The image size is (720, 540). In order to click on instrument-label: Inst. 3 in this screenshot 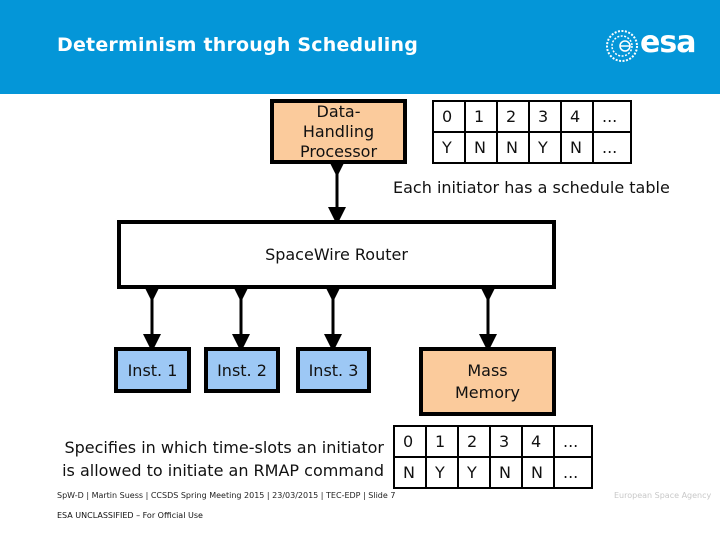, I will do `click(333, 370)`.